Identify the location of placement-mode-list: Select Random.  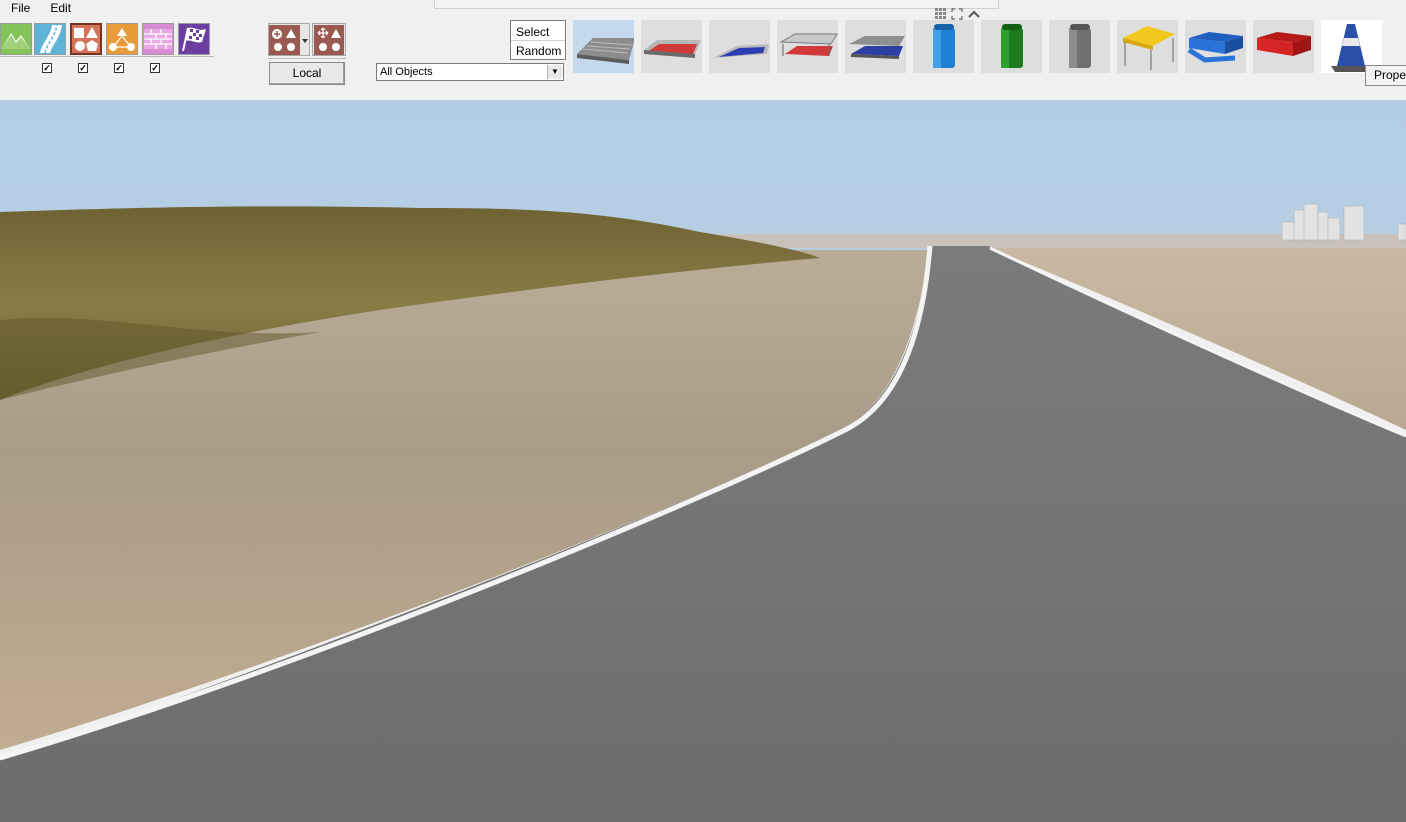
(538, 40).